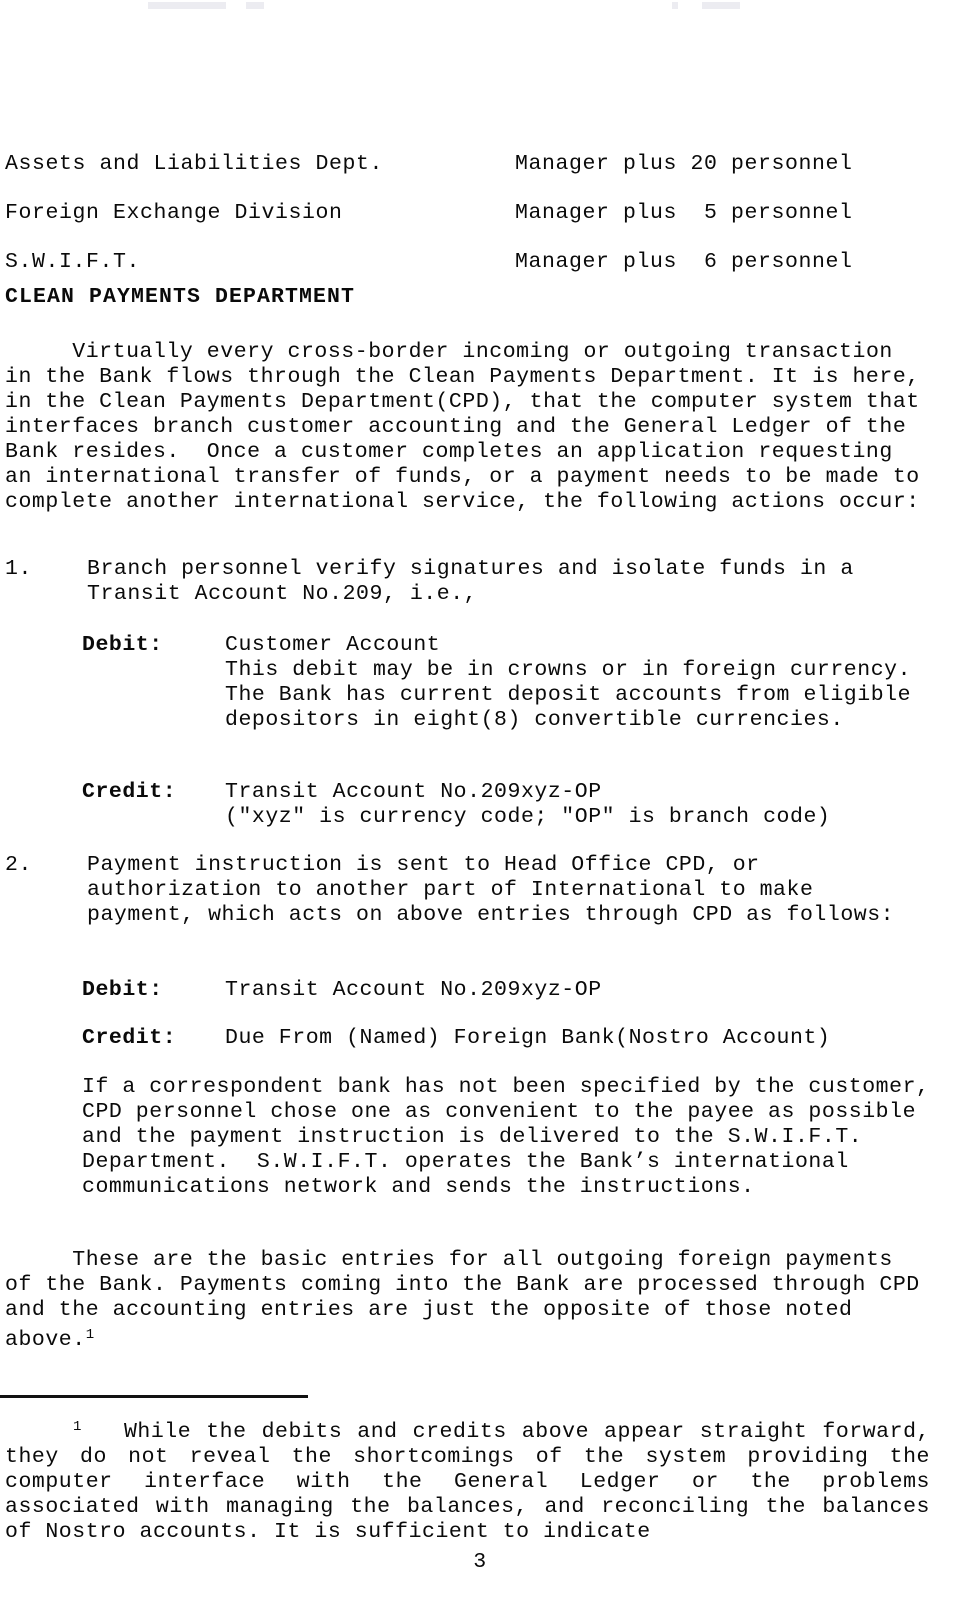 Image resolution: width=960 pixels, height=1599 pixels. I want to click on footnote-marker: 1, so click(77, 1427).